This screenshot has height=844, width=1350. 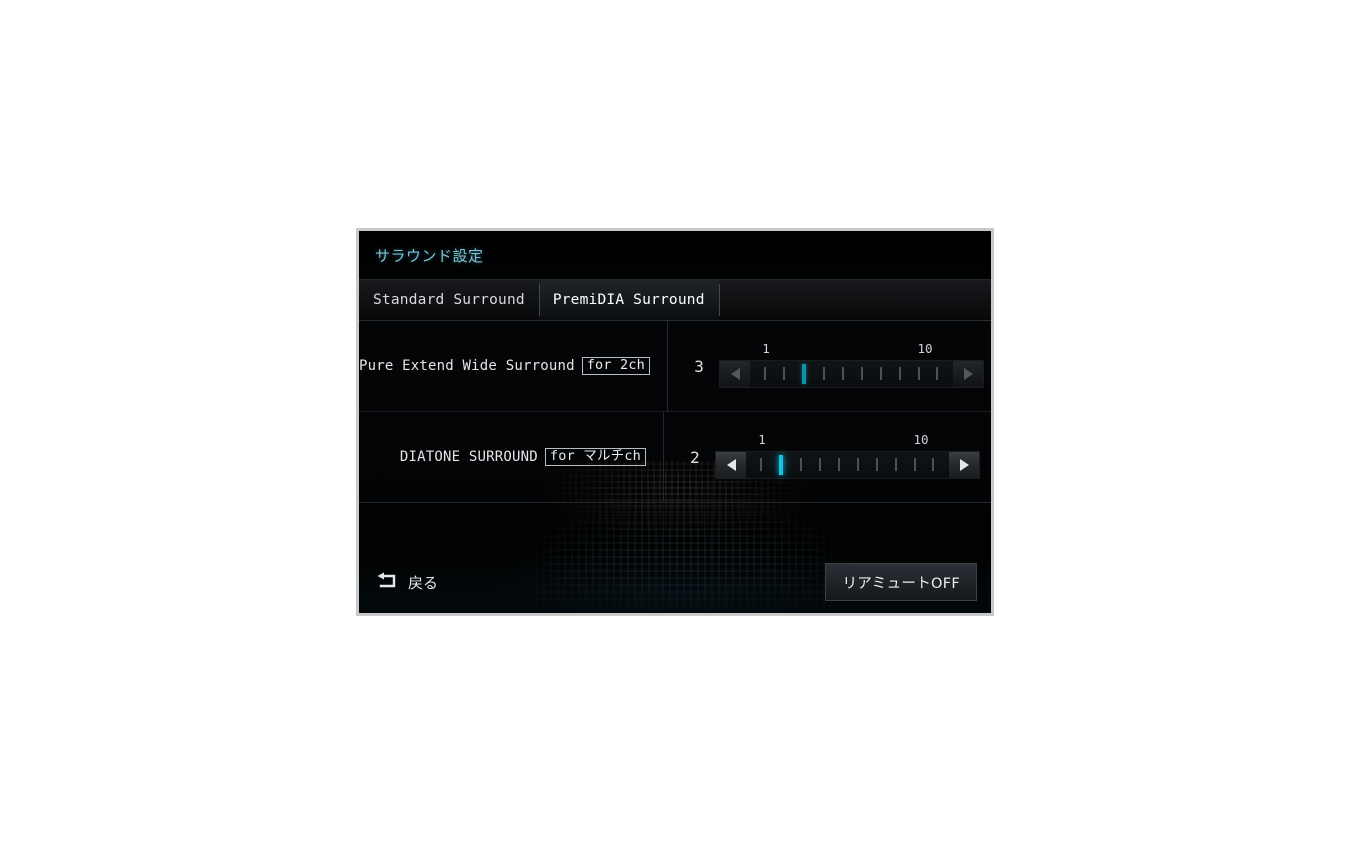 I want to click on setting-row-pure-extend-wide-surround: Pure Extend Wide Surround for 2ch 3 1 10, so click(x=675, y=365).